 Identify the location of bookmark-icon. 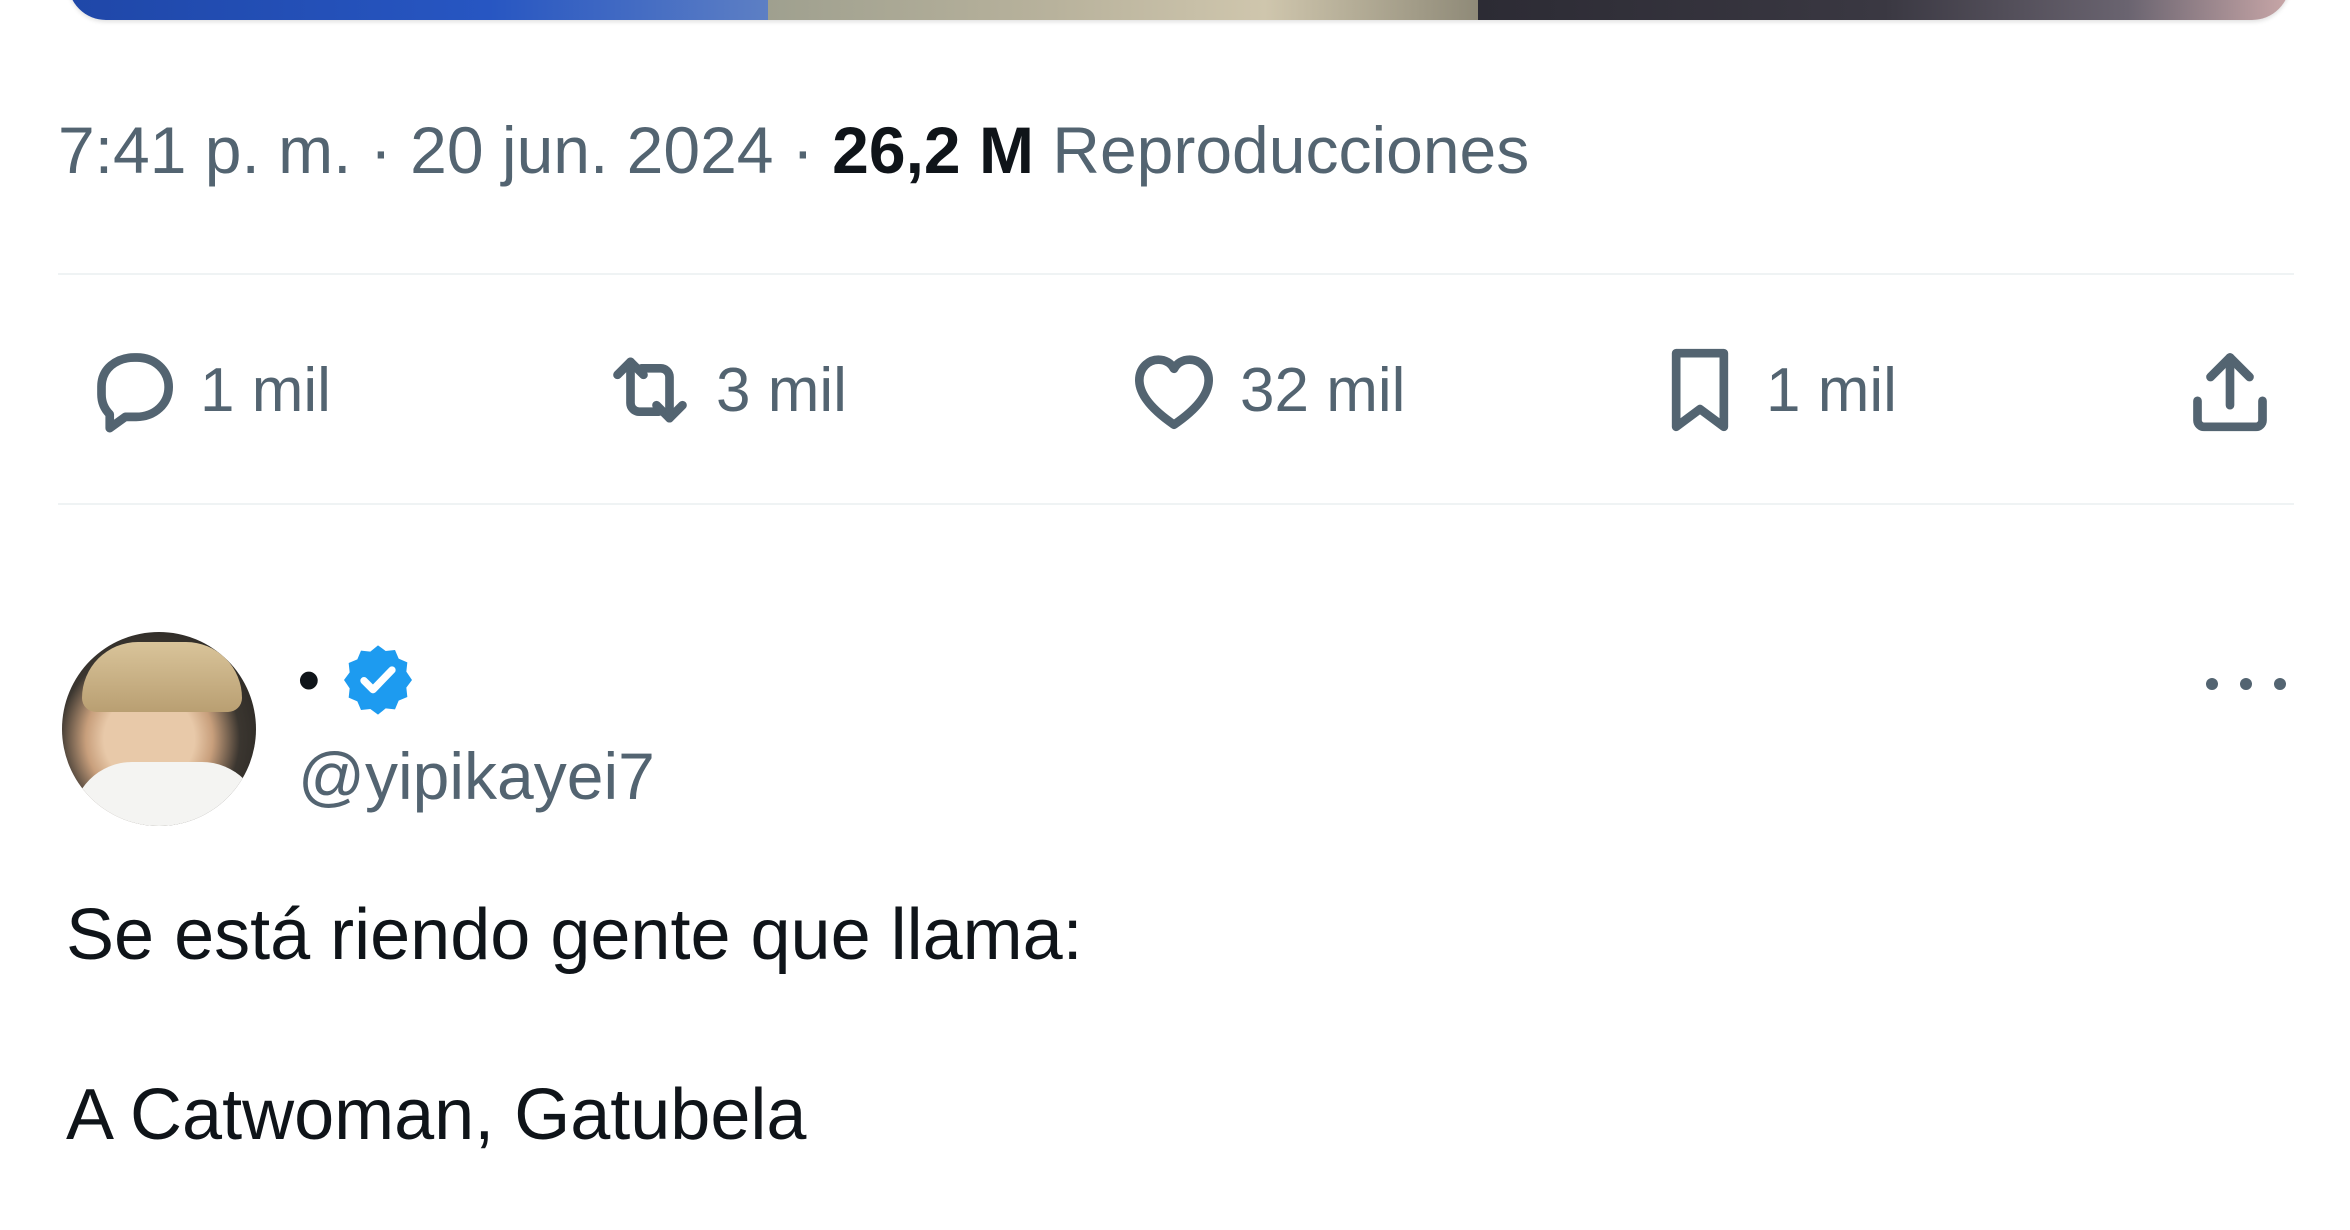
(1700, 390).